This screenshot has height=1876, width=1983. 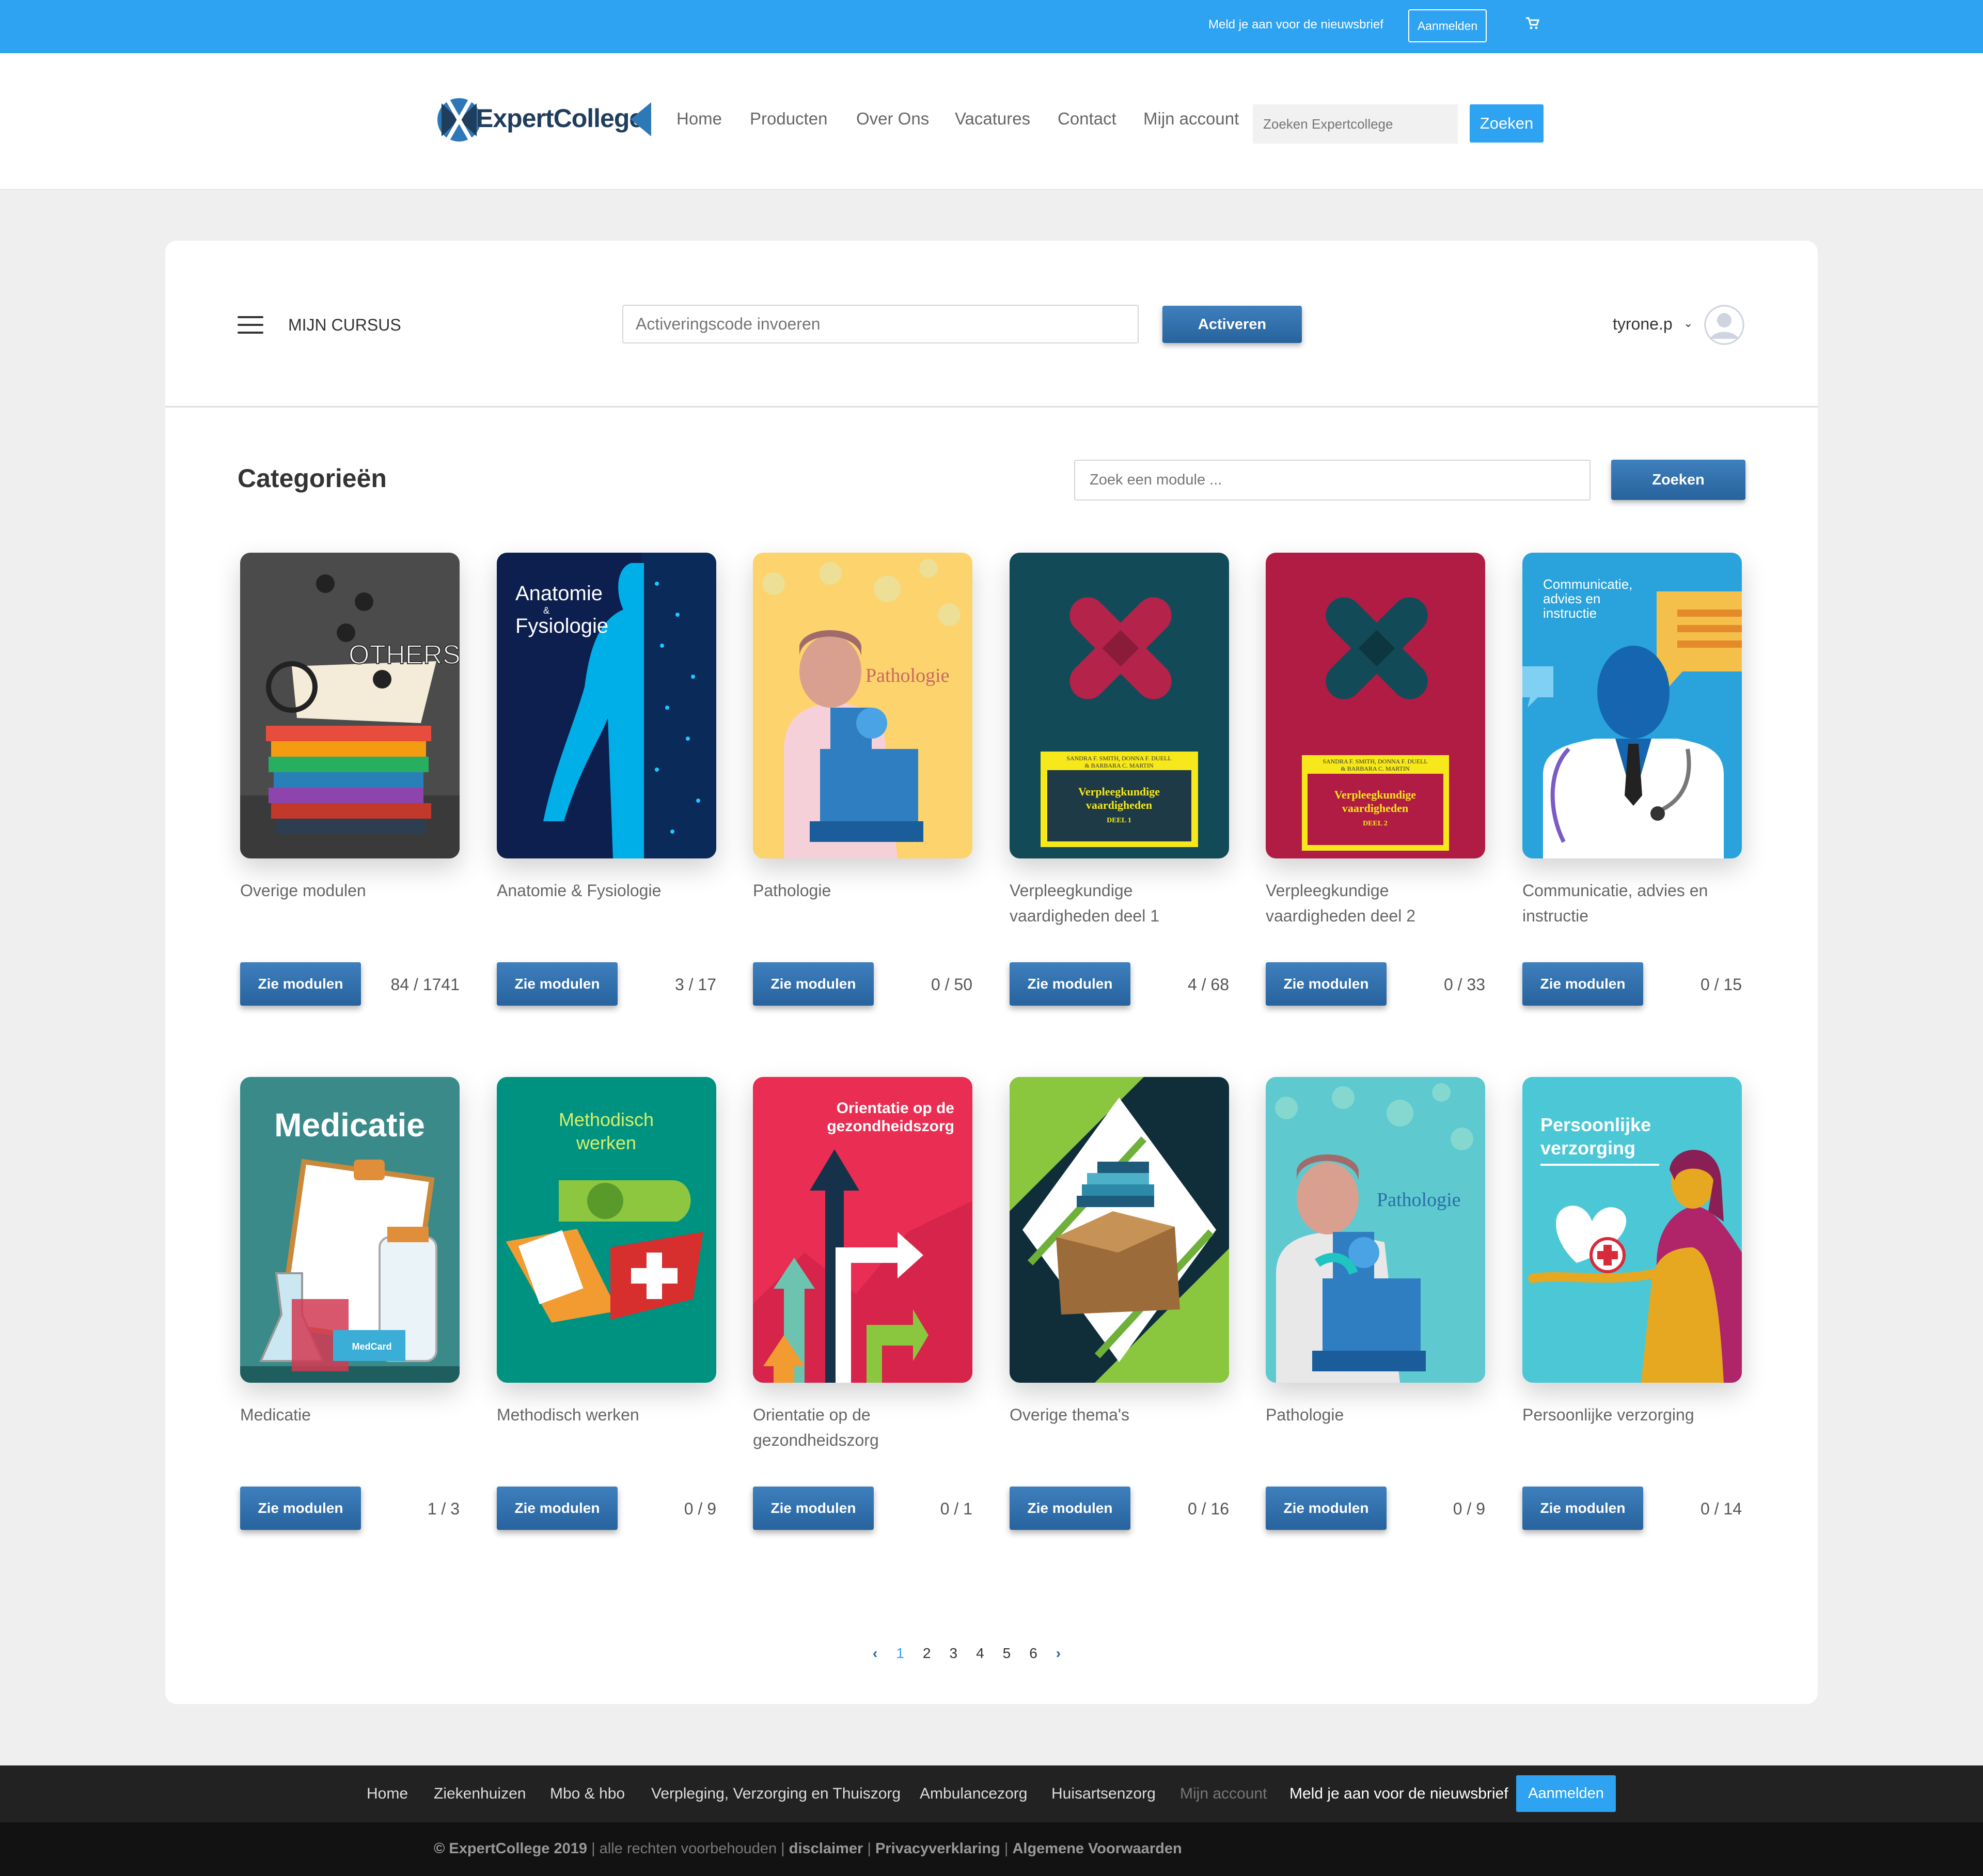 I want to click on category-name: Verpleegkundige vaardigheden deel 1, so click(x=1119, y=903).